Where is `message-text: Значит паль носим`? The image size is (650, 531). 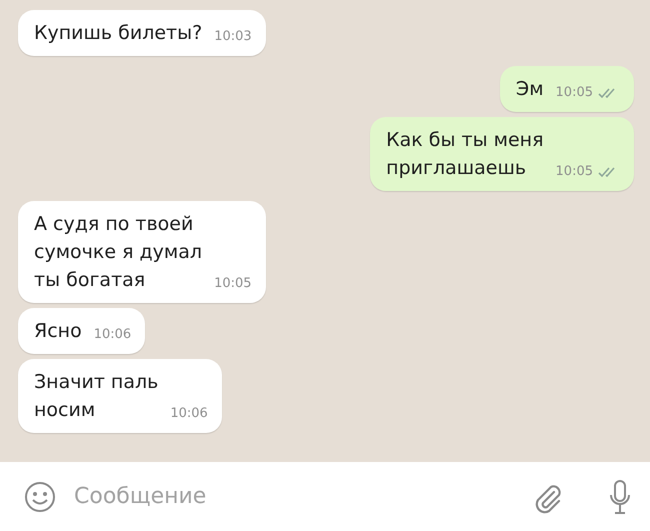
message-text: Значит паль носим is located at coordinates (96, 396).